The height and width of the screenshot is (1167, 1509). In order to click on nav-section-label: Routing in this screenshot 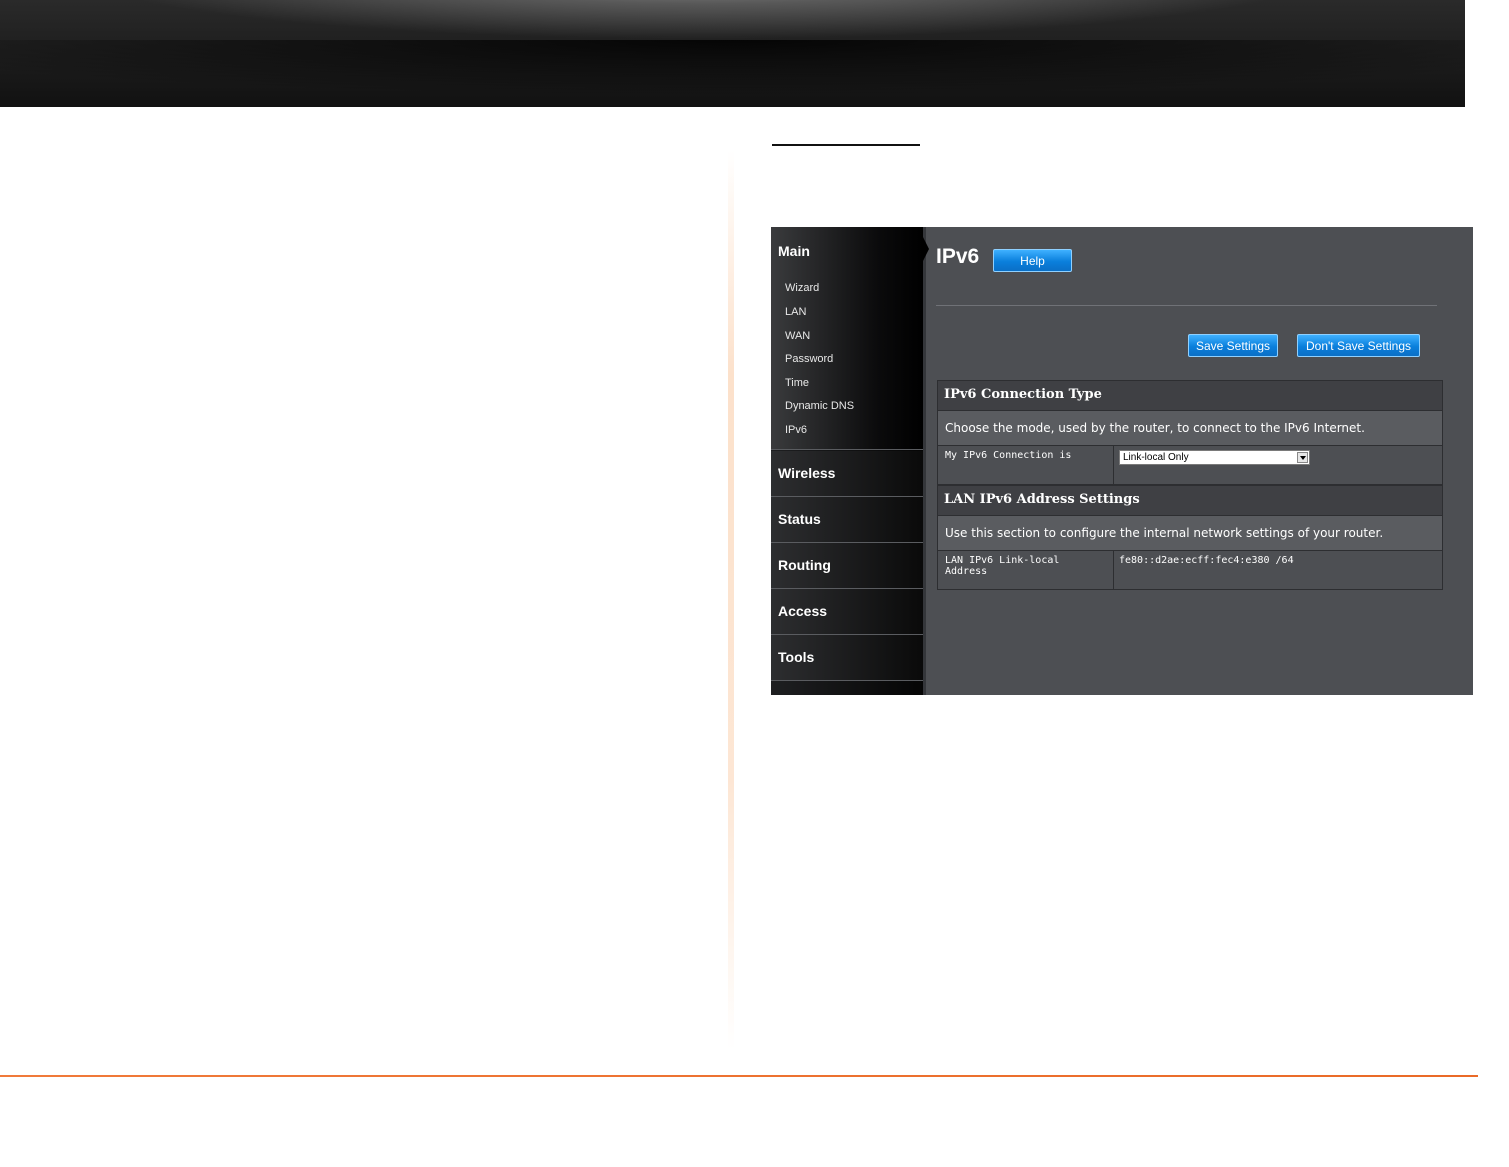, I will do `click(804, 565)`.